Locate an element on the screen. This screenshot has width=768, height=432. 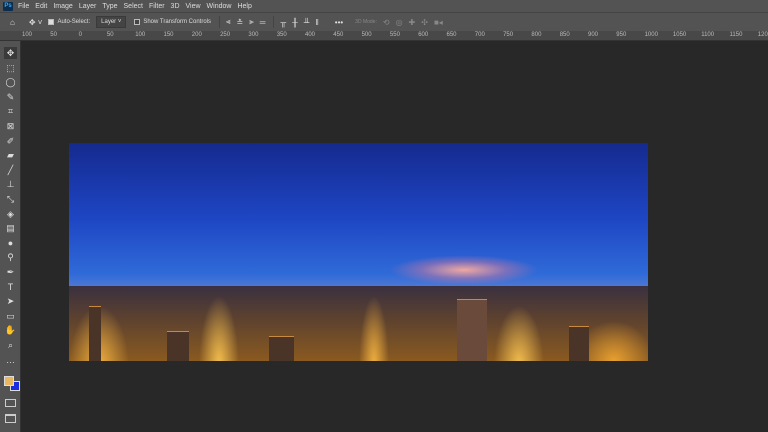
ruler-label: 650 is located at coordinates (451, 35).